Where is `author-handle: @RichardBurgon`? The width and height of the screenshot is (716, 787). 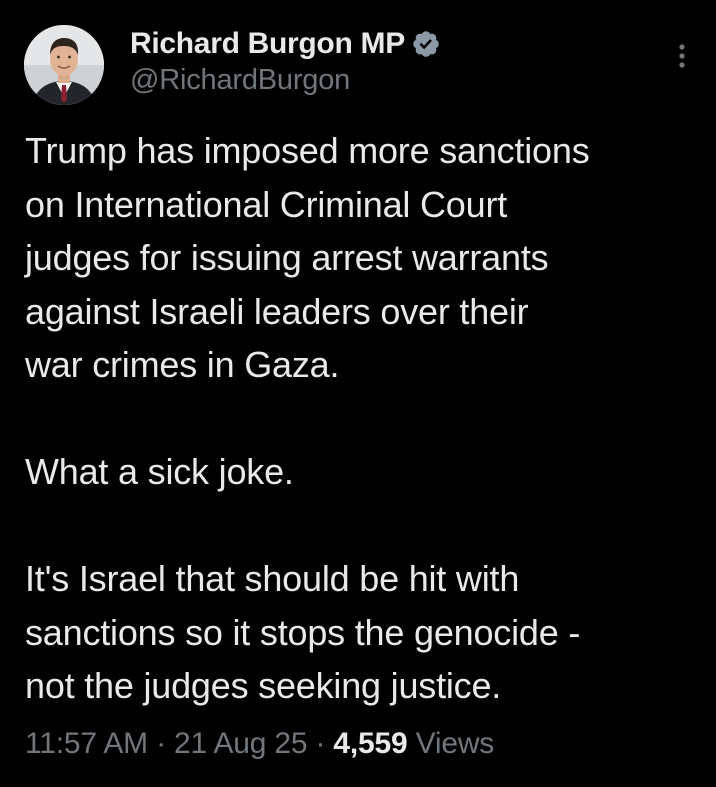
author-handle: @RichardBurgon is located at coordinates (240, 80).